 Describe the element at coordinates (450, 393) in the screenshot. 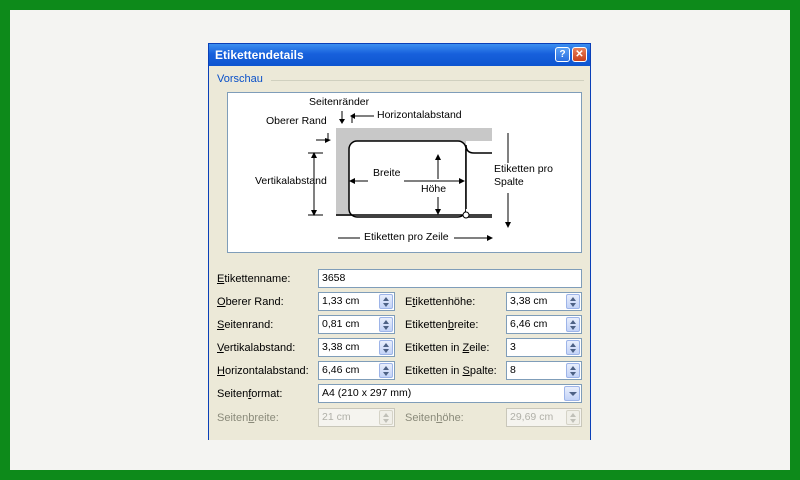

I see `page-format-select: A4 (210 x 297 mm)` at that location.